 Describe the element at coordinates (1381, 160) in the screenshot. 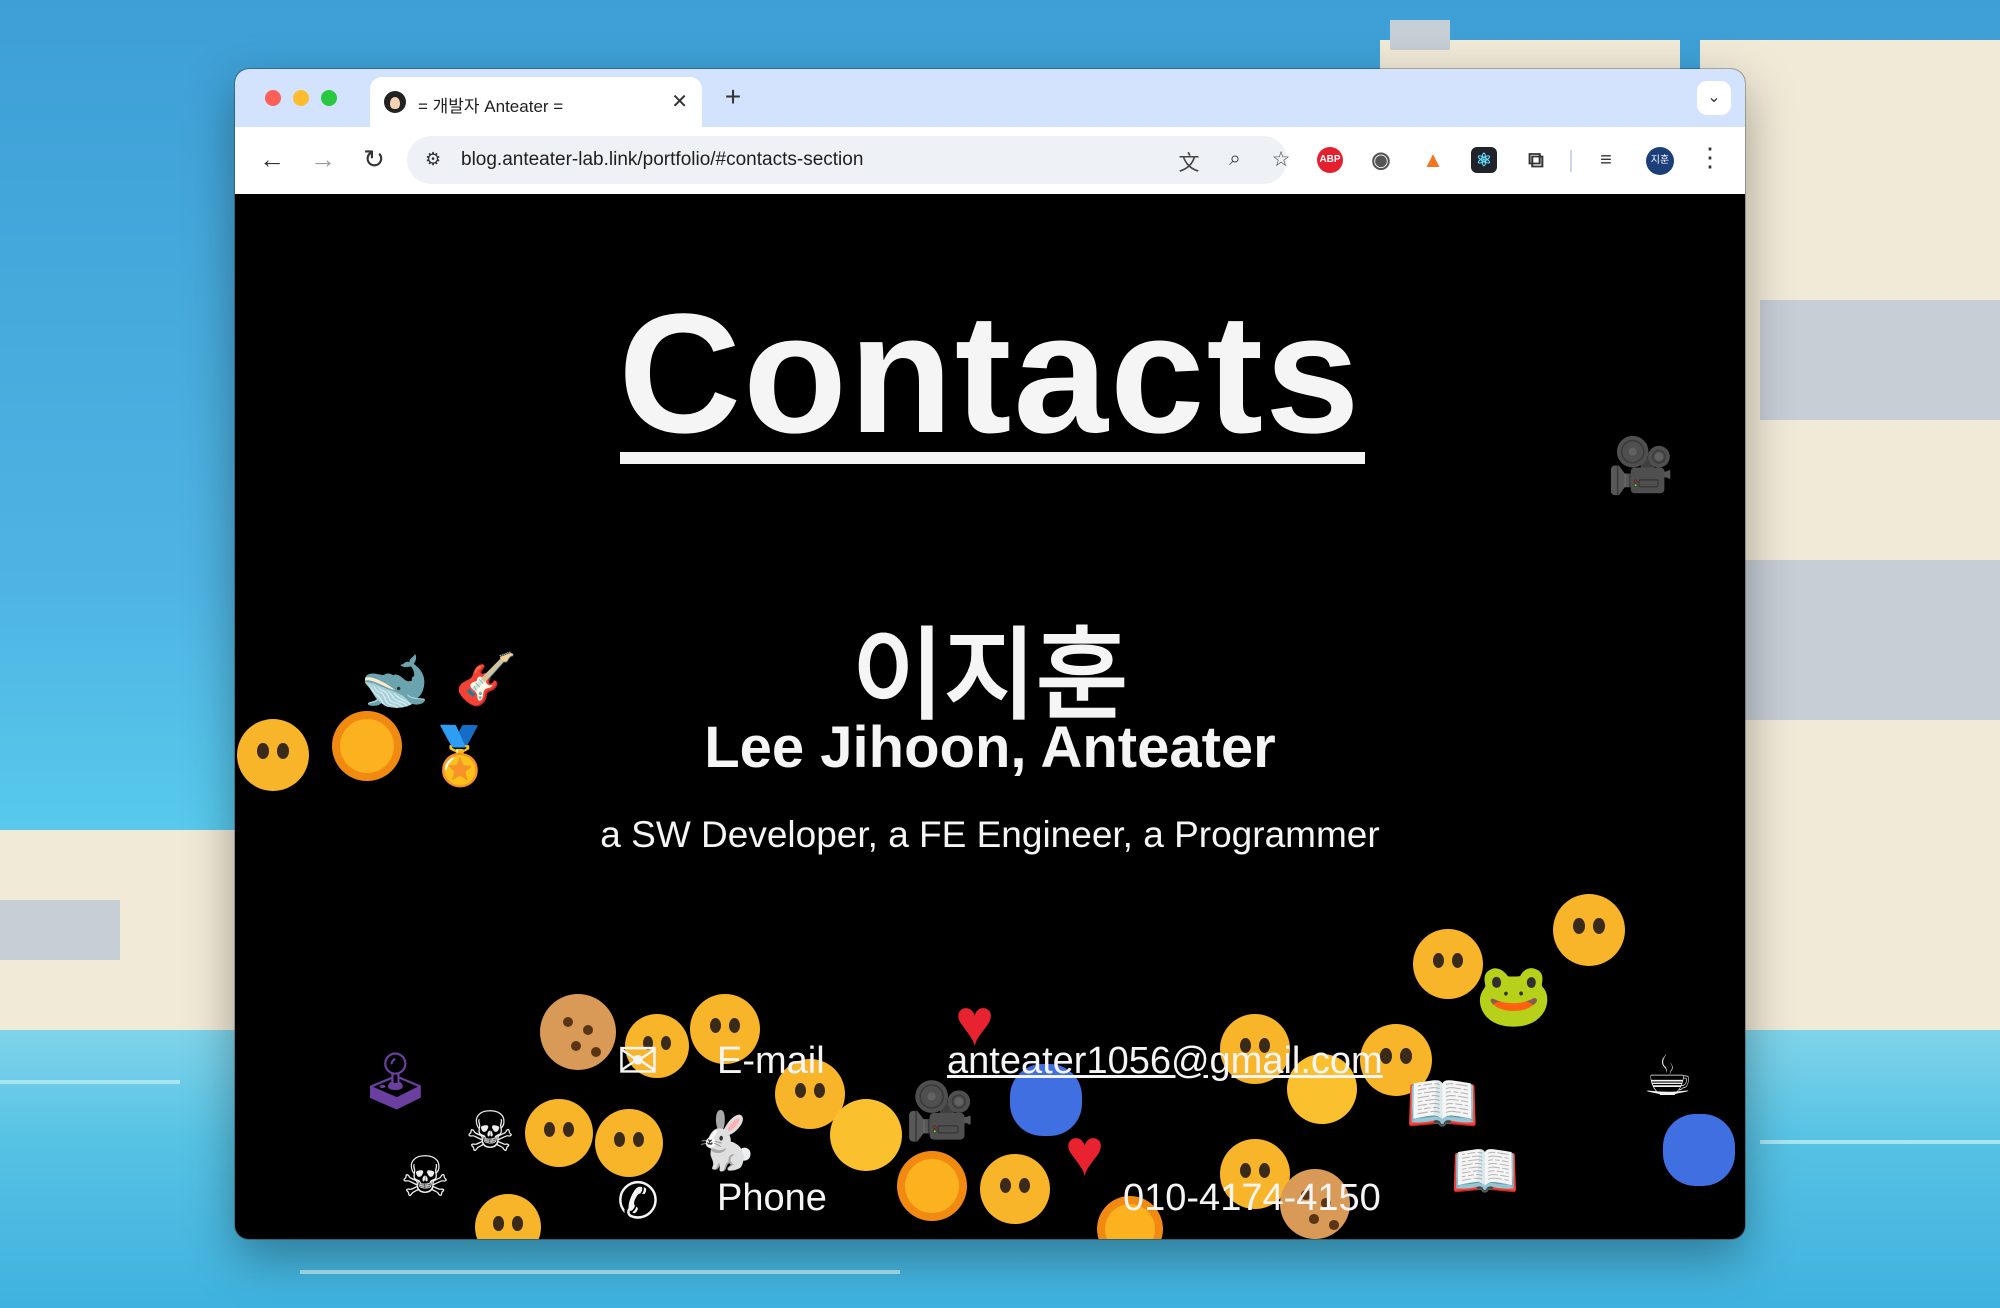

I see `camera-extension-icon: ◉` at that location.